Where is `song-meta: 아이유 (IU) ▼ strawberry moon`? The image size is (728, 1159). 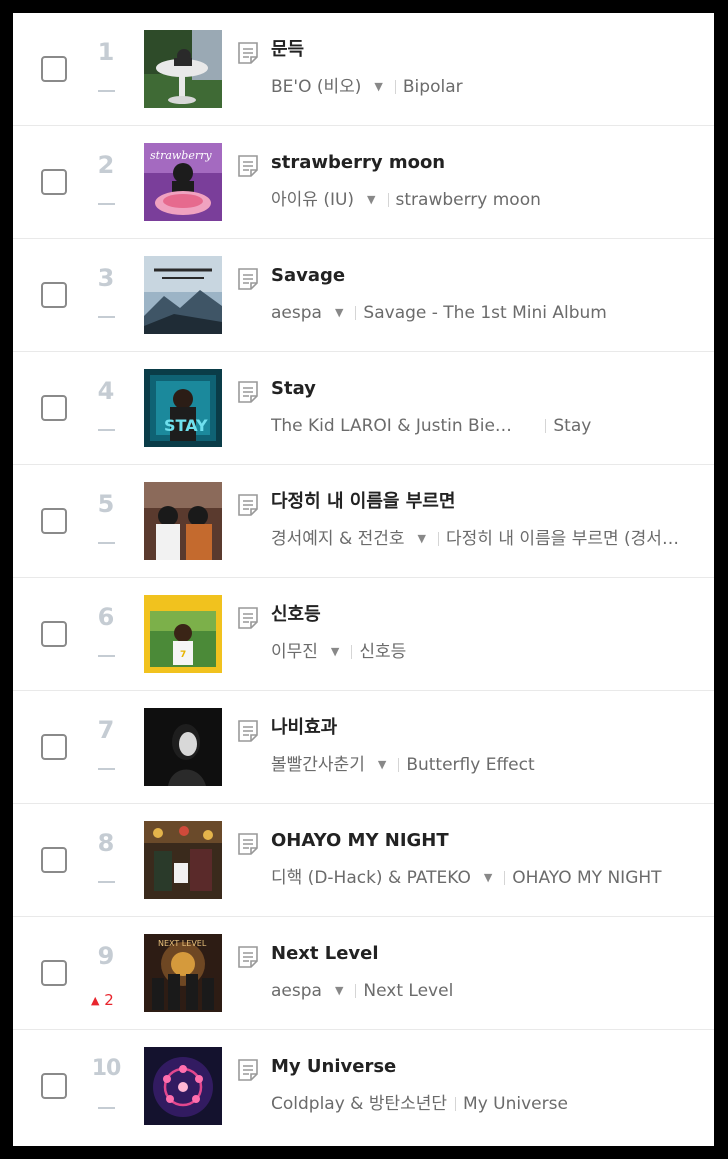
song-meta: 아이유 (IU) ▼ strawberry moon is located at coordinates (406, 200).